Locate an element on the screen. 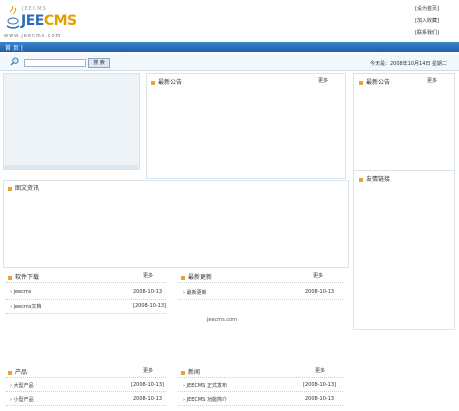 Image resolution: width=459 pixels, height=411 pixels. list-item: › JEECMS 正式发布 is located at coordinates (205, 385).